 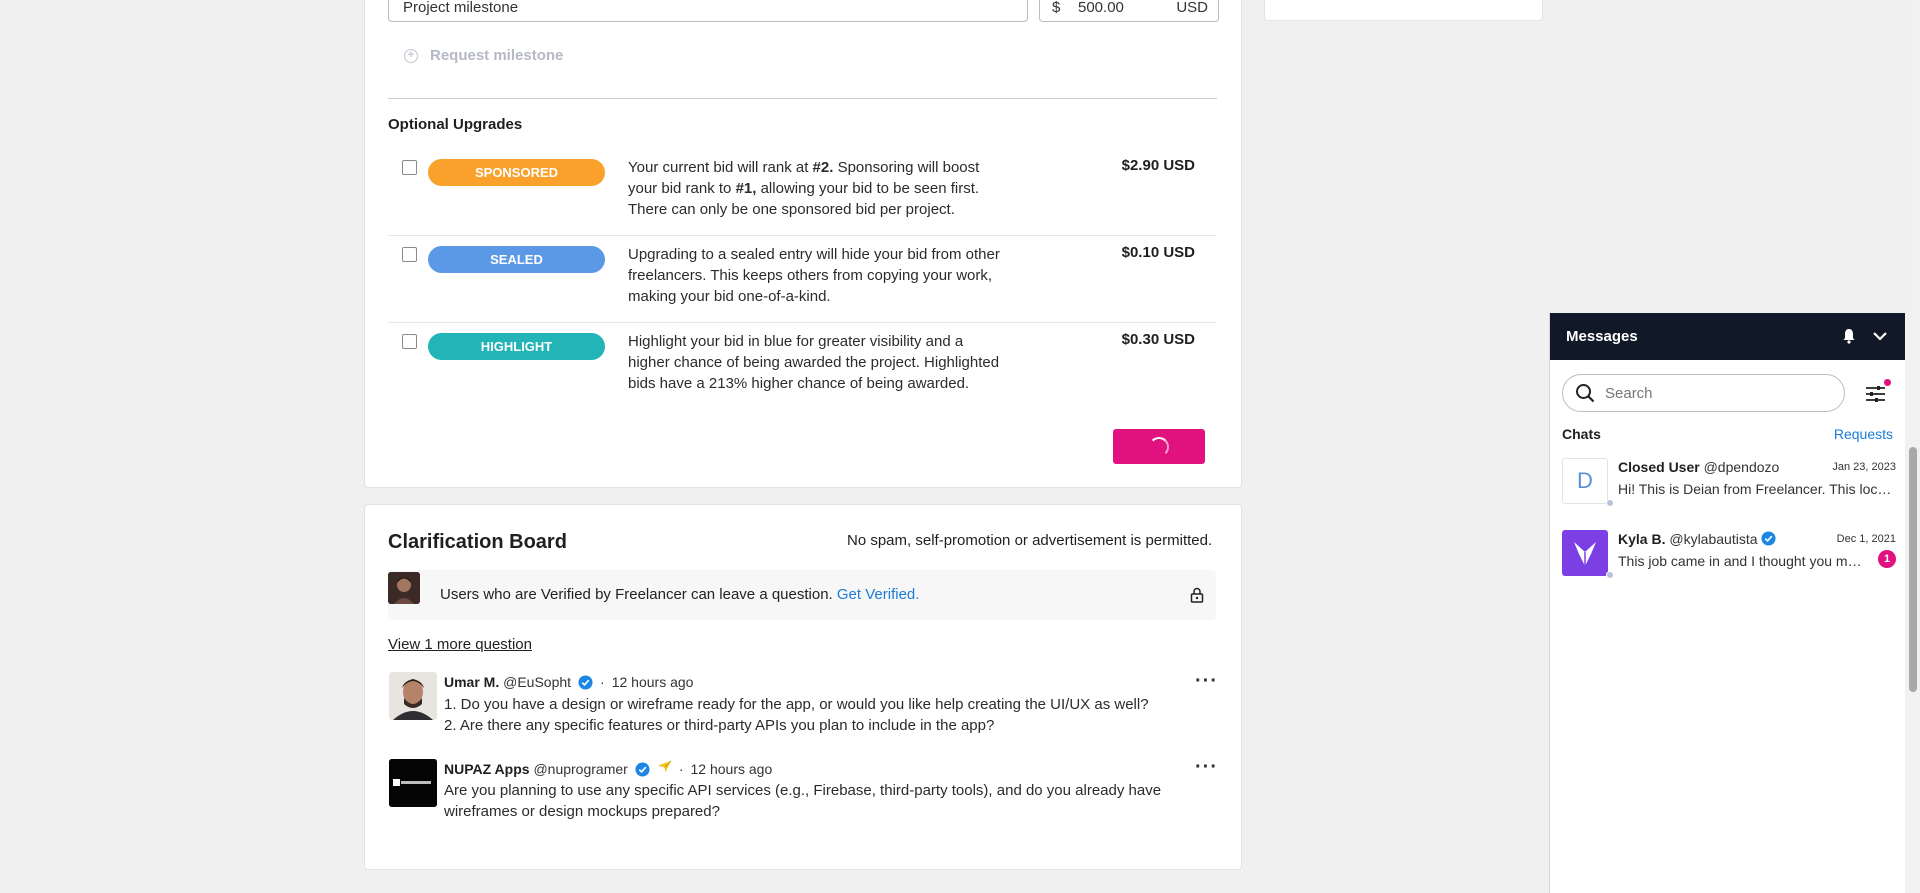 What do you see at coordinates (409, 167) in the screenshot?
I see `sponsored-checkbox` at bounding box center [409, 167].